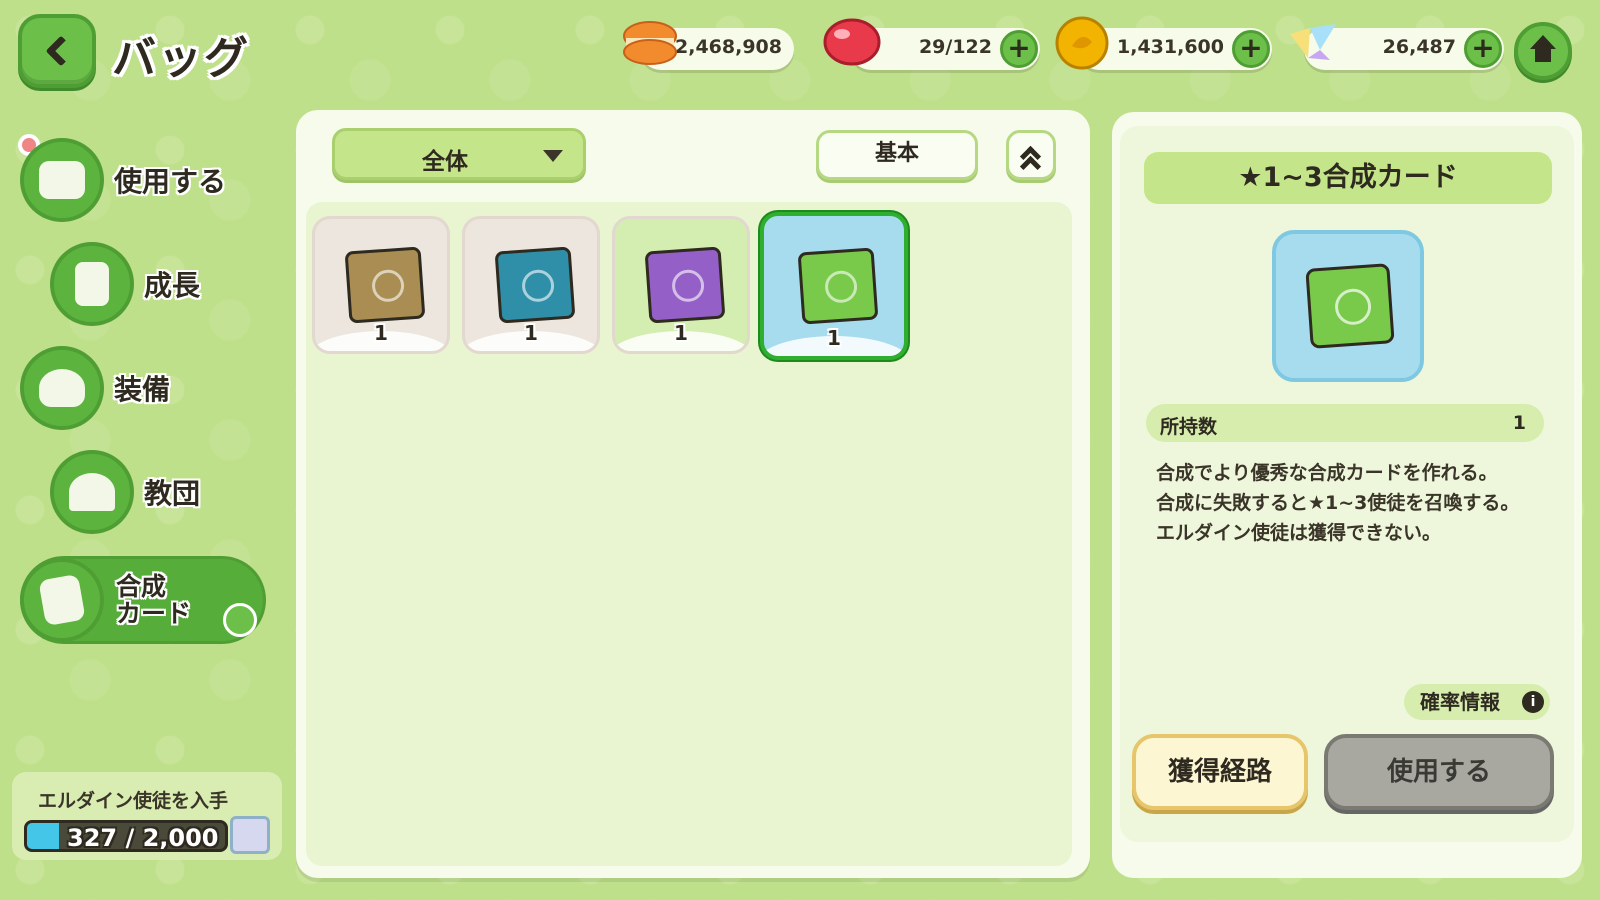 Image resolution: width=1600 pixels, height=900 pixels. What do you see at coordinates (172, 493) in the screenshot?
I see `nav-item-label: 教団` at bounding box center [172, 493].